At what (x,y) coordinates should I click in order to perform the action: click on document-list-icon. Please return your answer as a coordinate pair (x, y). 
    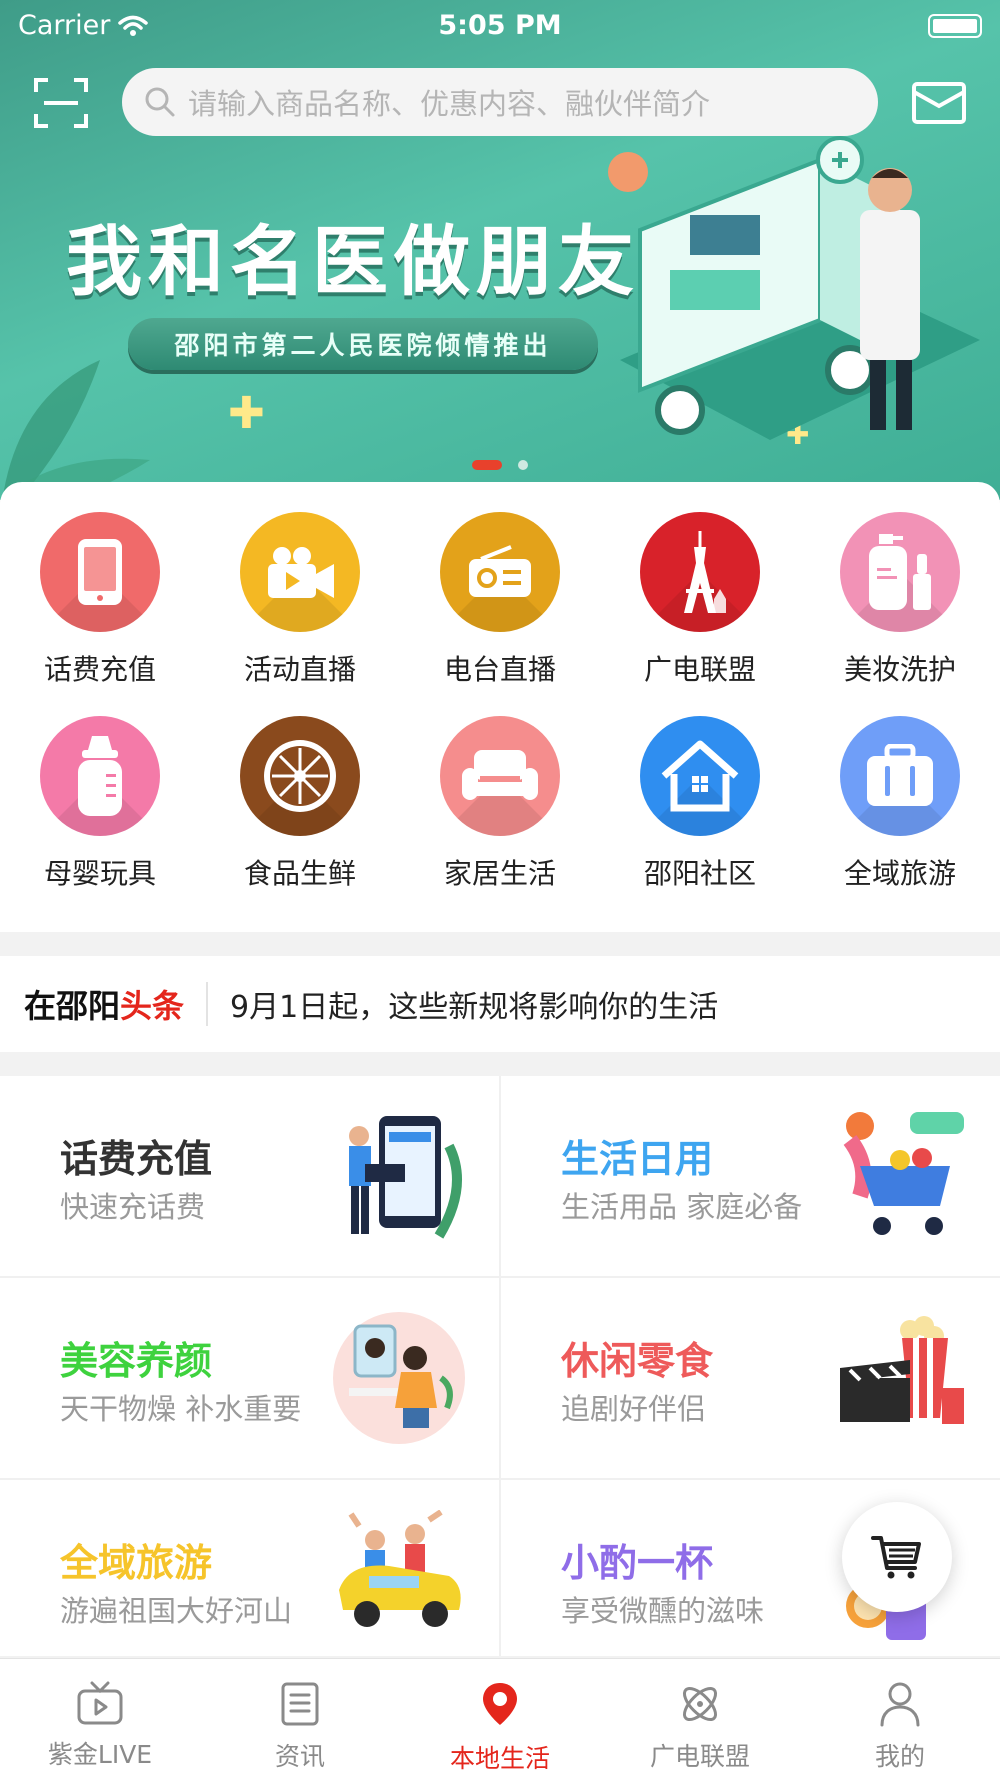
    Looking at the image, I should click on (300, 1704).